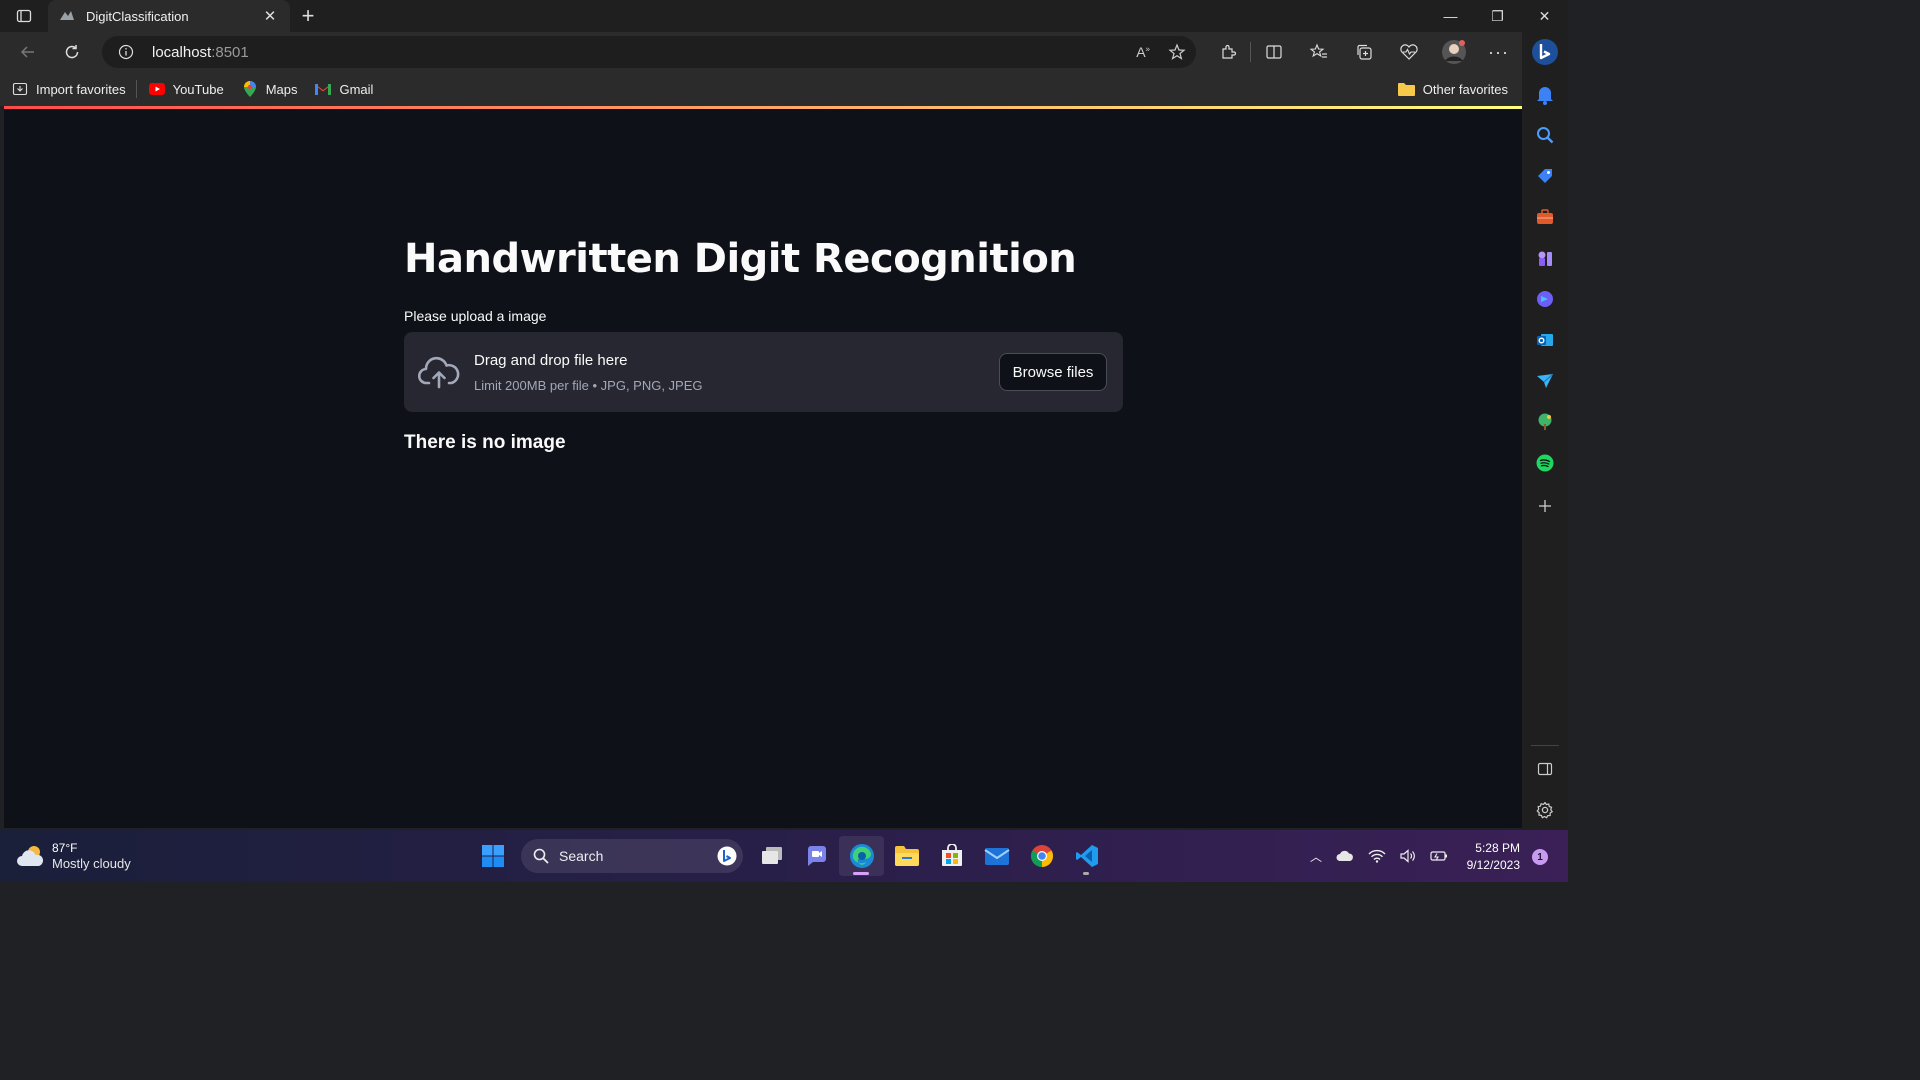  Describe the element at coordinates (1545, 745) in the screenshot. I see `sidebar-divider` at that location.